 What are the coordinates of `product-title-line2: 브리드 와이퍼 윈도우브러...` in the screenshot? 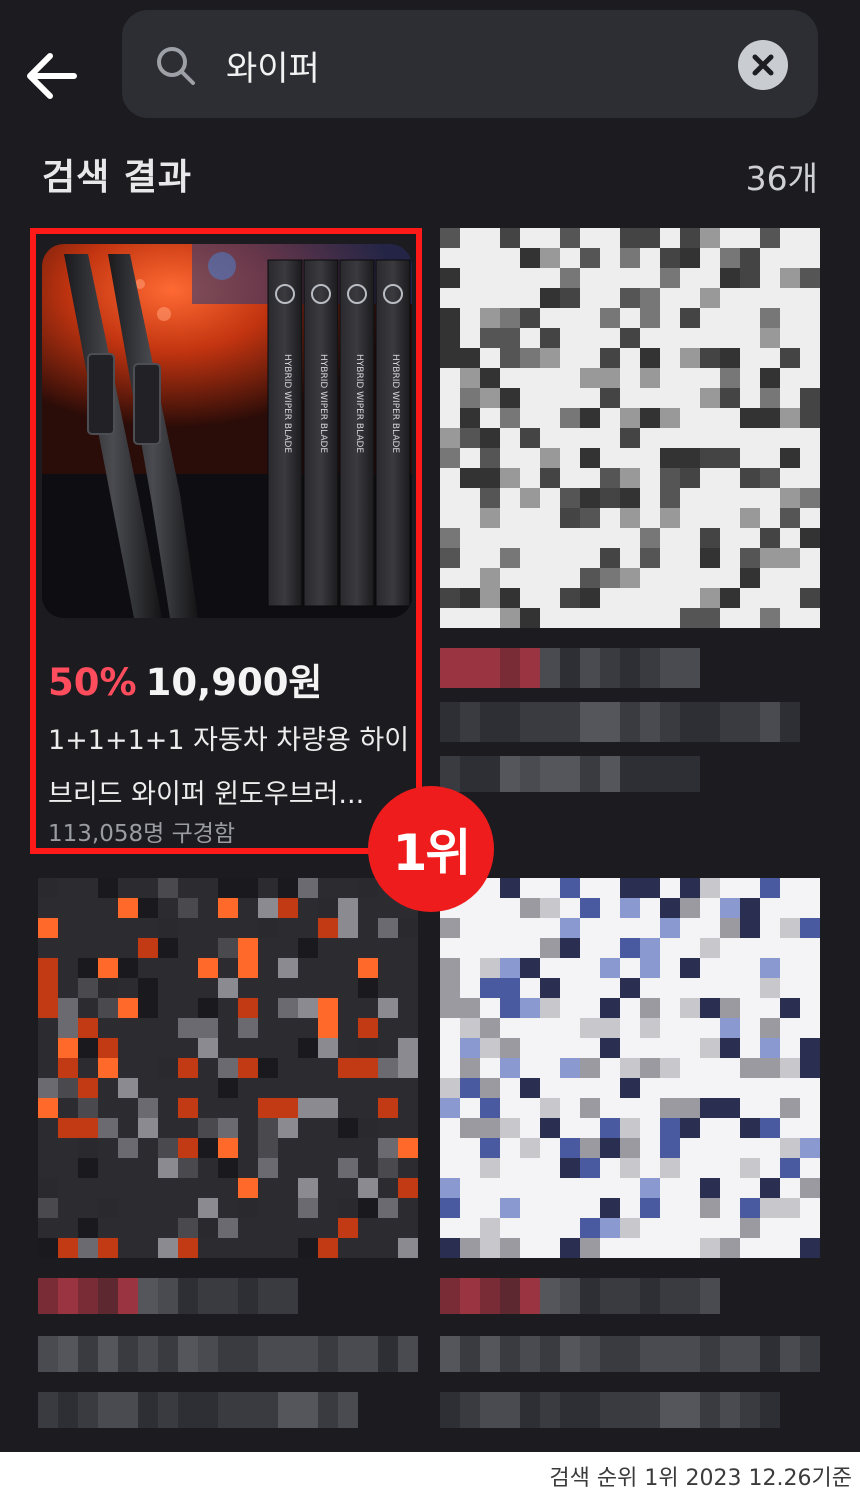 It's located at (206, 794).